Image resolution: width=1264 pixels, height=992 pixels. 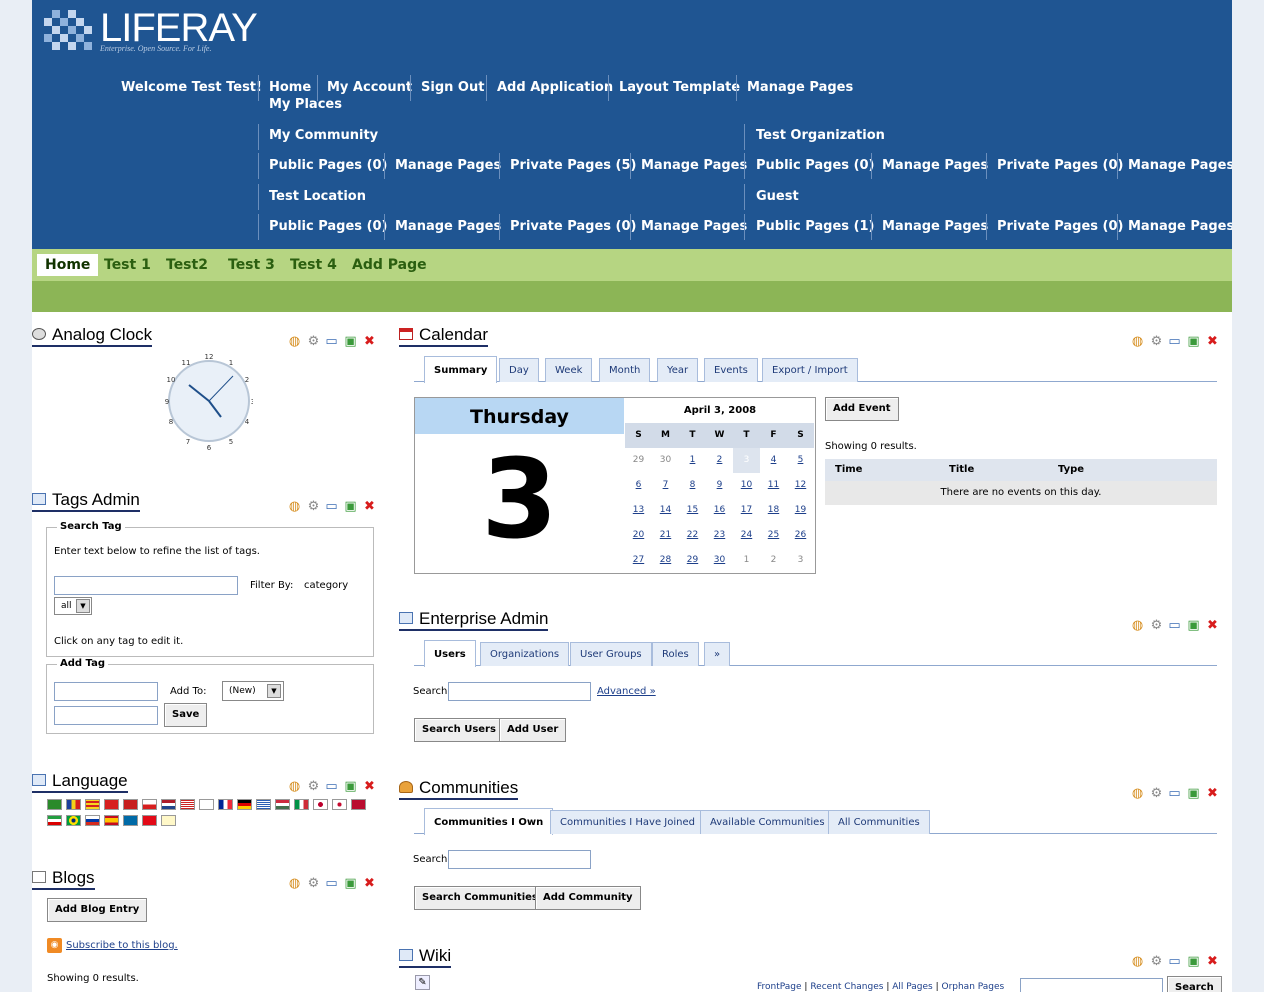 What do you see at coordinates (719, 485) in the screenshot?
I see `calendar-day-cell: 9` at bounding box center [719, 485].